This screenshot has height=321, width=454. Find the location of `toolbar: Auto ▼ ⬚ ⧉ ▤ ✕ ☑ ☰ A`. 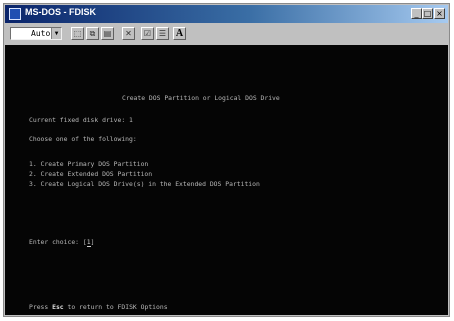

toolbar: Auto ▼ ⬚ ⧉ ▤ ✕ ☑ ☰ A is located at coordinates (226, 34).